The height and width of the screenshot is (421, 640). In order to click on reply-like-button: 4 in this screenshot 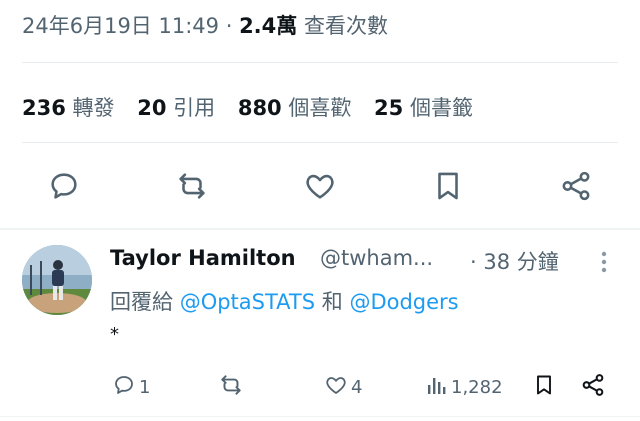, I will do `click(343, 387)`.